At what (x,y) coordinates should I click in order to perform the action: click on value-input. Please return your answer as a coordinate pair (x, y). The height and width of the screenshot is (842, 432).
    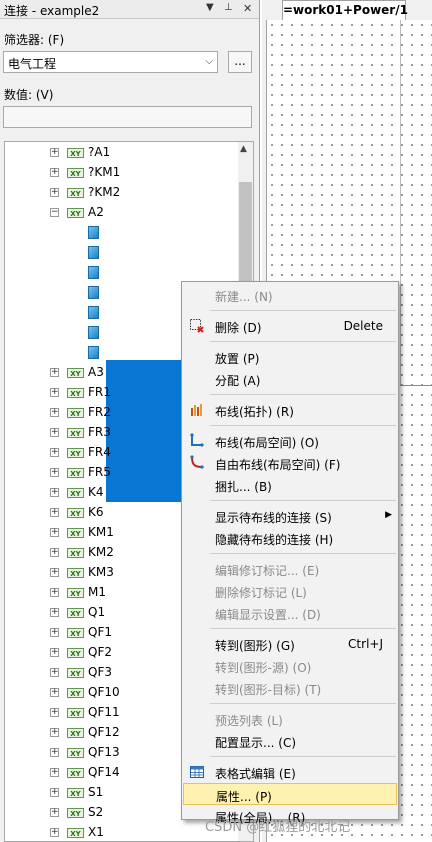
    Looking at the image, I should click on (127, 117).